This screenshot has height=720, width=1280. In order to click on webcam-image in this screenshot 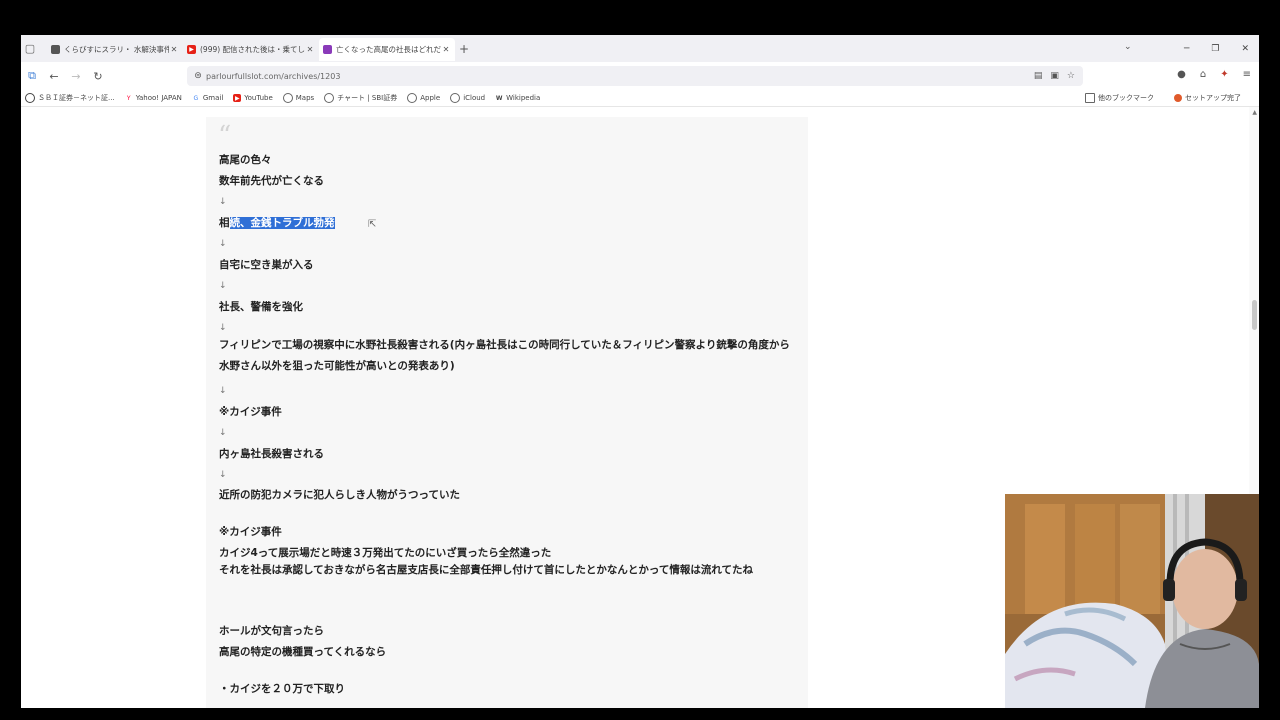, I will do `click(1132, 601)`.